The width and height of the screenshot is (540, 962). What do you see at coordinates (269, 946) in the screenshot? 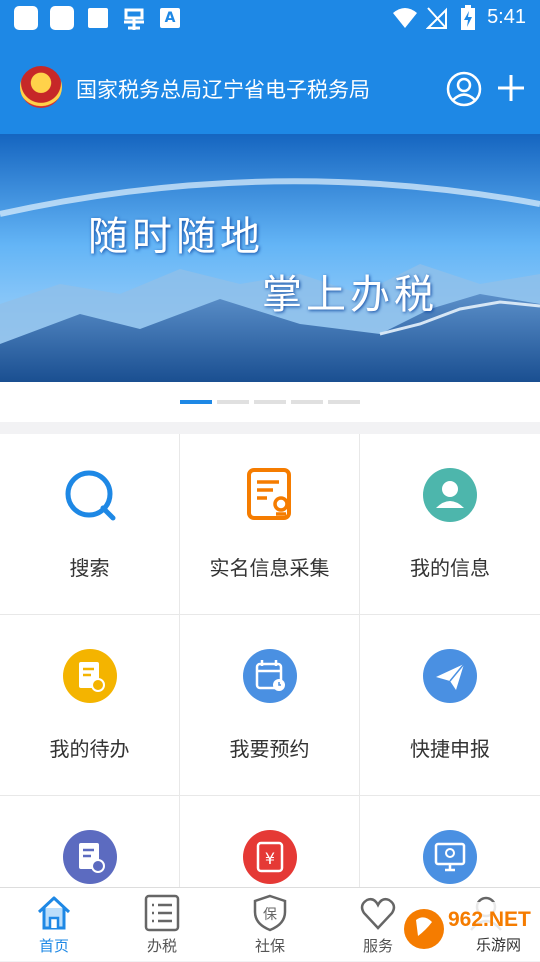
I see `tab-label: 社保` at bounding box center [269, 946].